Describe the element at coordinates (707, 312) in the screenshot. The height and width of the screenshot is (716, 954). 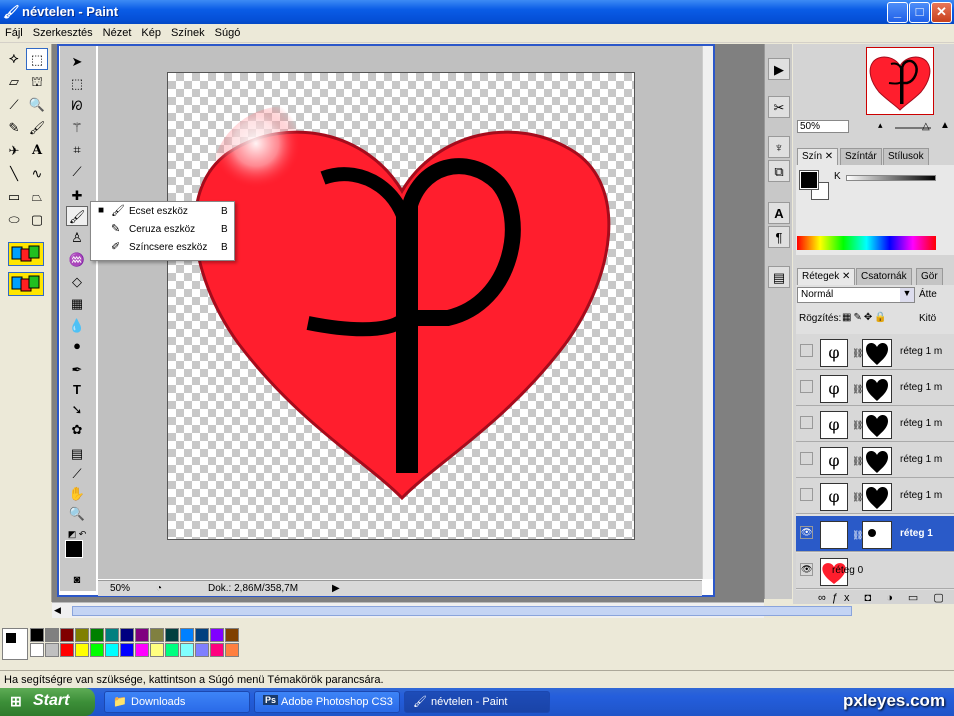
I see `document-vertical-scrollbar` at that location.